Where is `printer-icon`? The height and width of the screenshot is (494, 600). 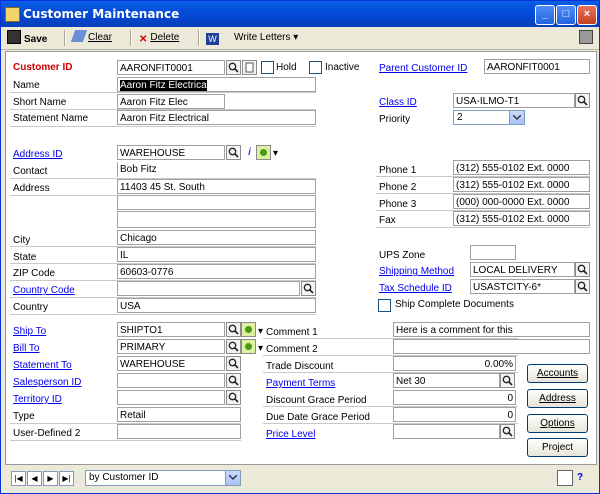 printer-icon is located at coordinates (587, 38).